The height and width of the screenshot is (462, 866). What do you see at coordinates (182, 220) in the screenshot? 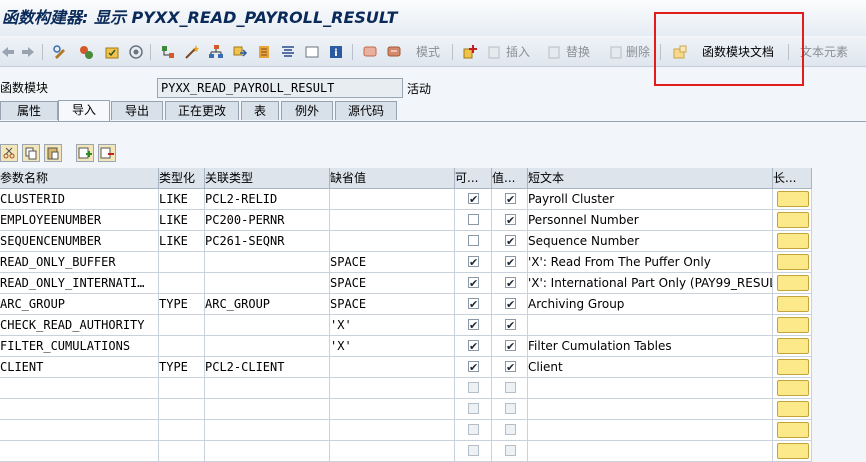
I see `cell-typing: LIKE` at bounding box center [182, 220].